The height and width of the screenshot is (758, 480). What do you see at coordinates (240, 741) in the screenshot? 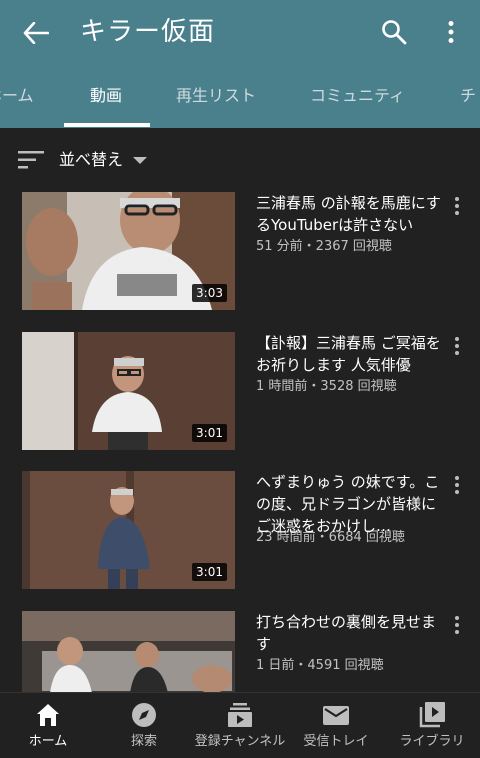
I see `nav-label: 登録チャンネル` at bounding box center [240, 741].